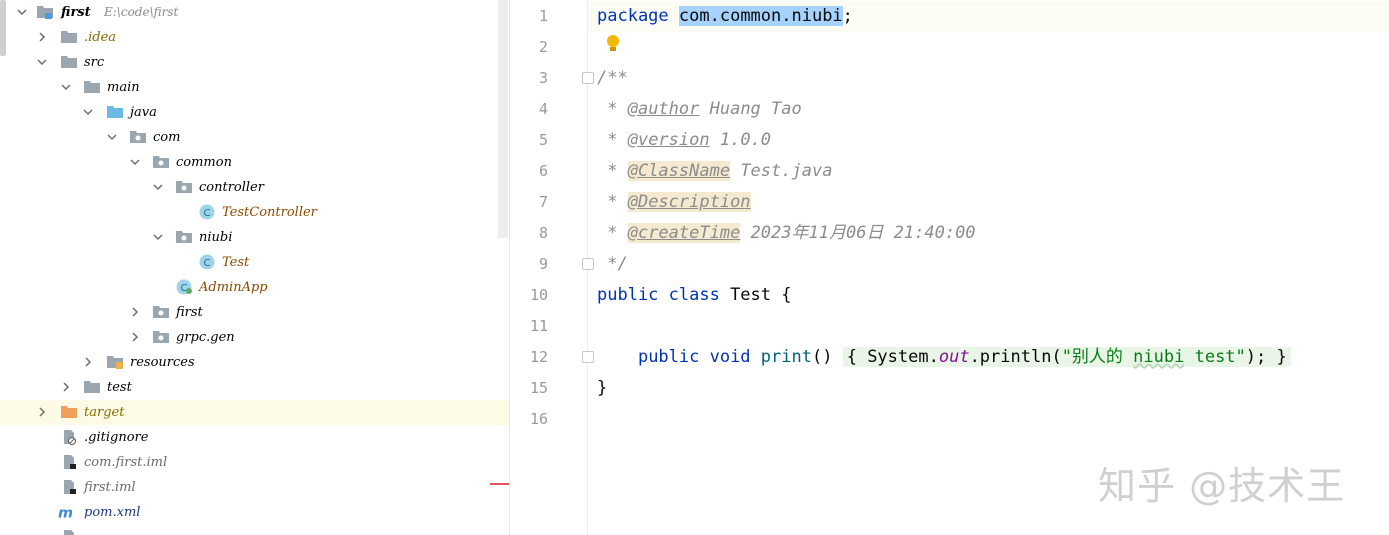  I want to click on tree-item-niubi: niubi, so click(254, 237).